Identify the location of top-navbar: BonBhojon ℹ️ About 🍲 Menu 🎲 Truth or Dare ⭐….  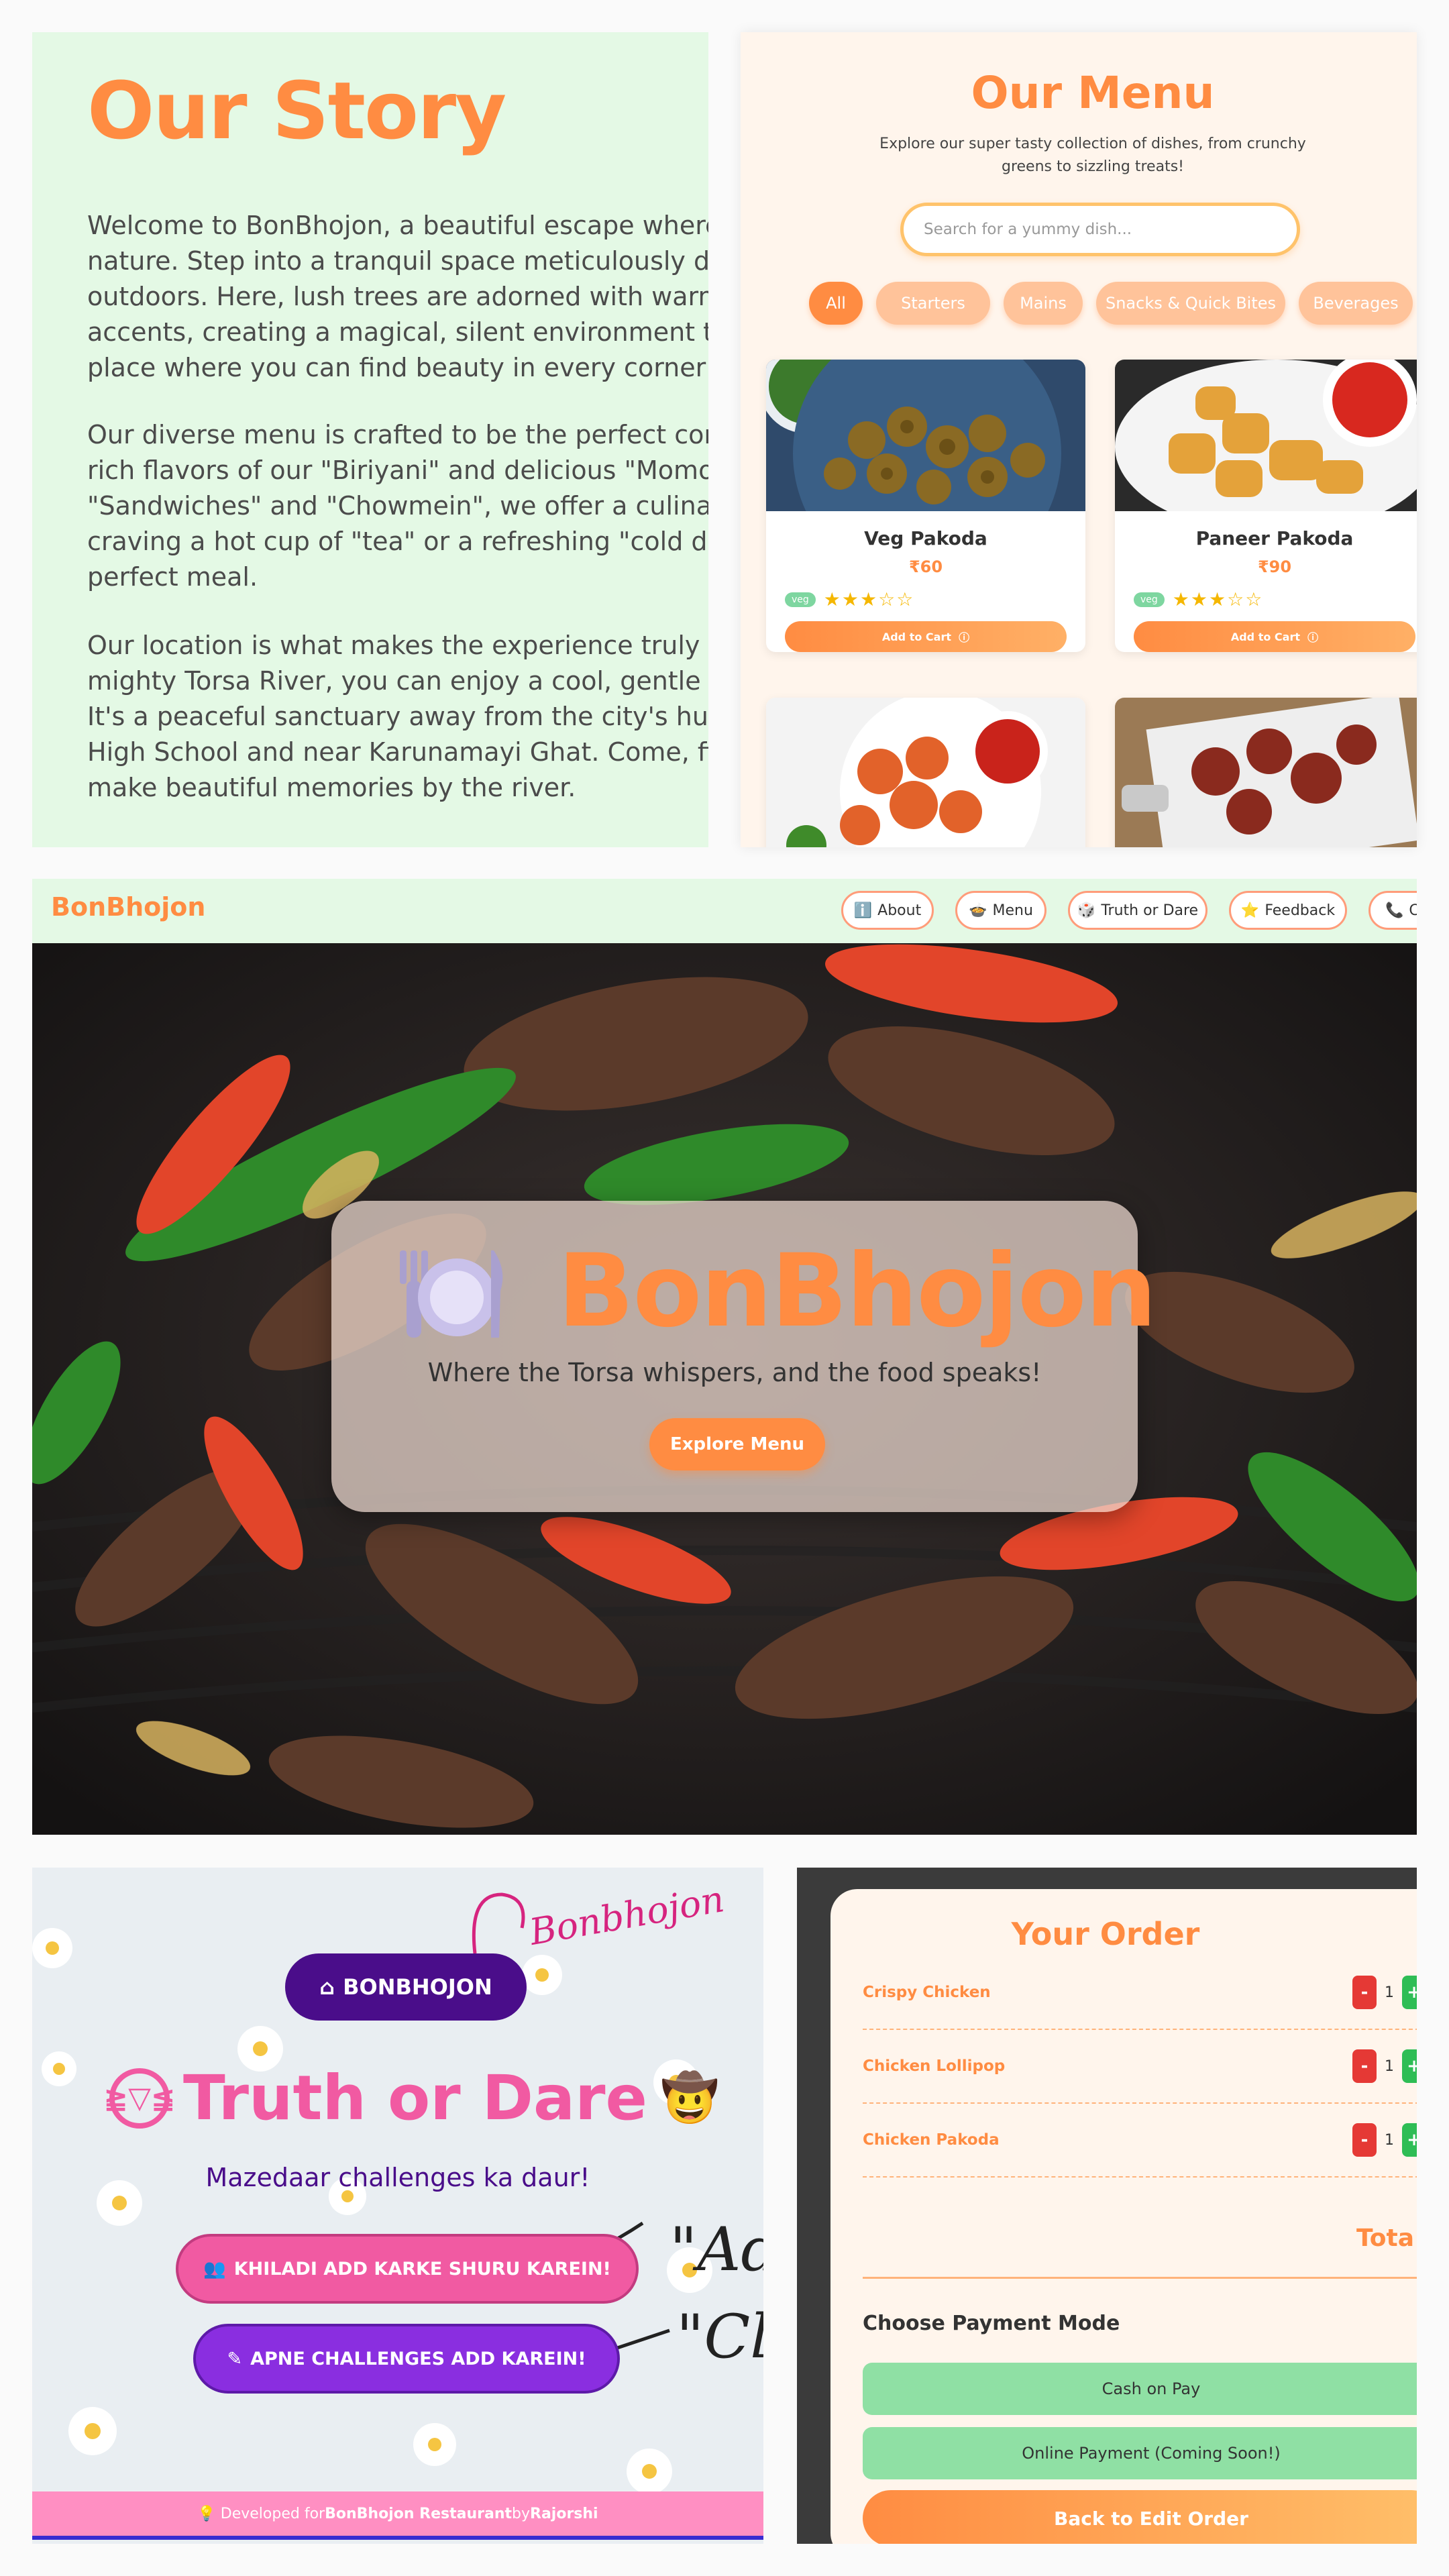
(724, 911).